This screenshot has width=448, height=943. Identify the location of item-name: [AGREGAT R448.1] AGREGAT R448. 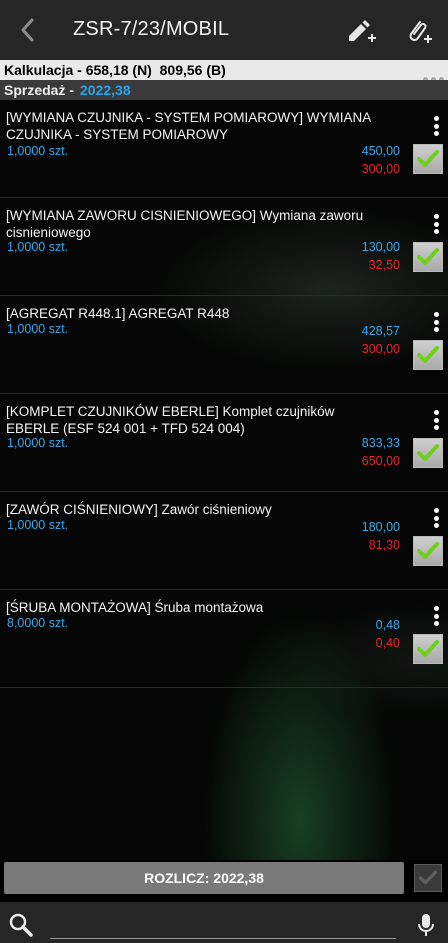
(118, 313).